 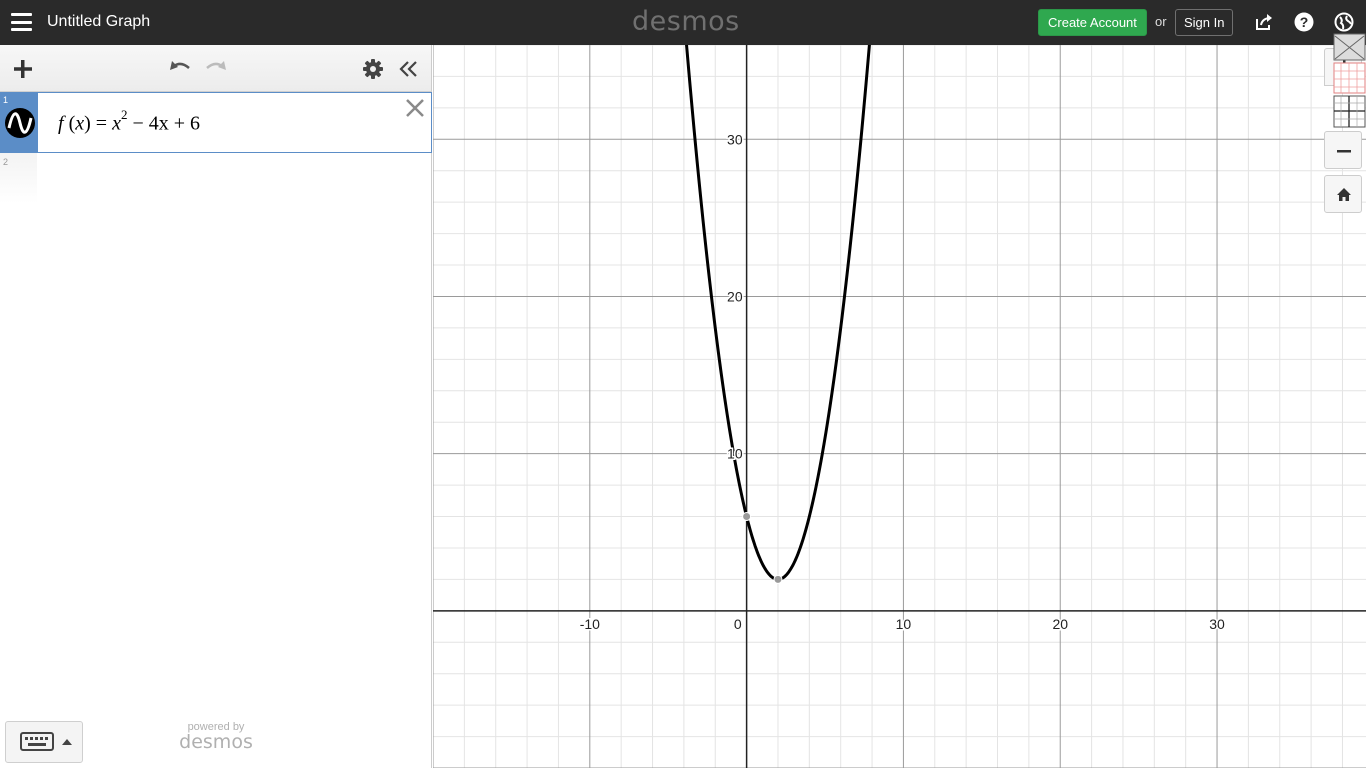 I want to click on create-account-button: Create Account, so click(x=1092, y=22).